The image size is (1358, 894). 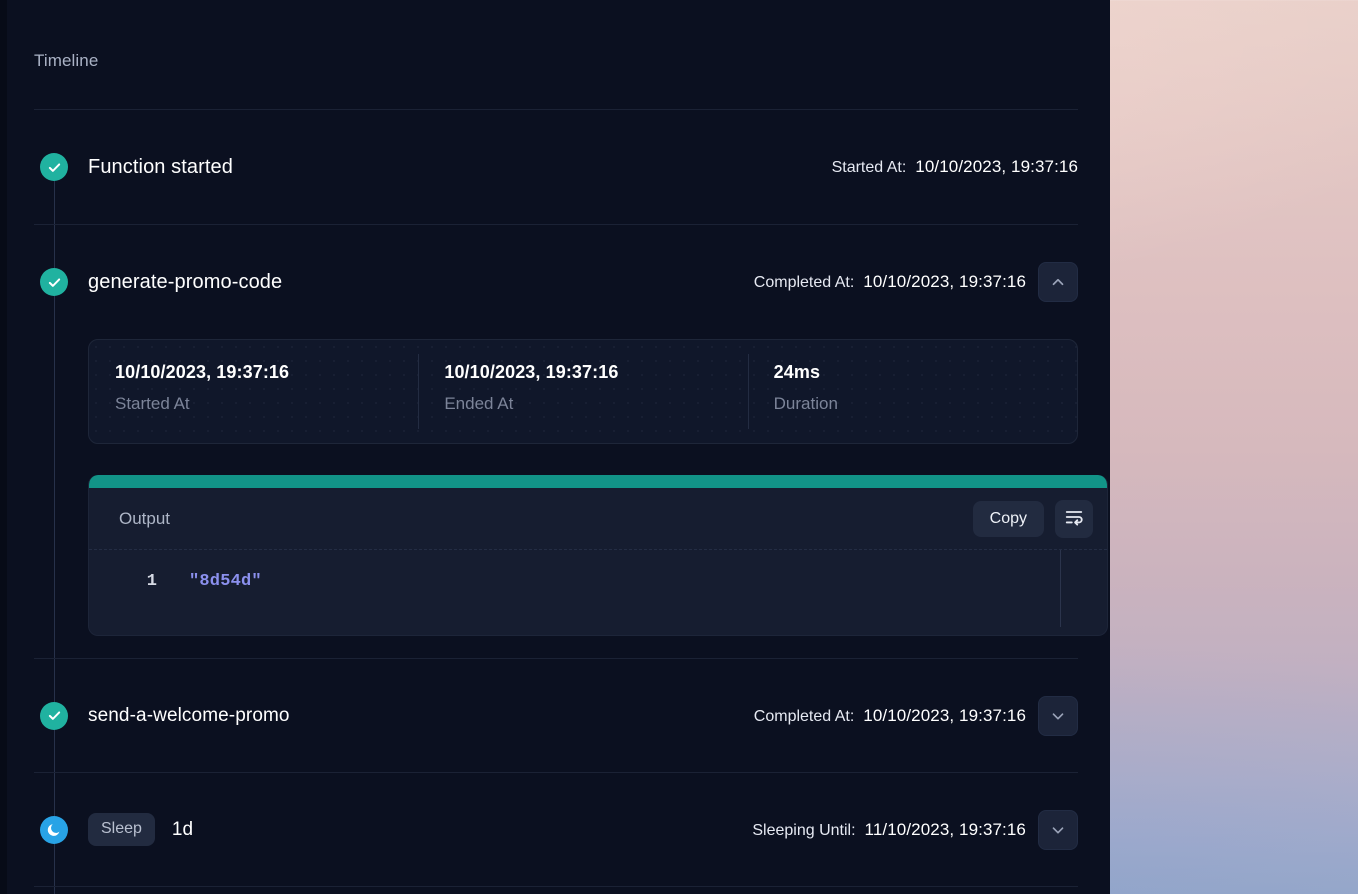 I want to click on row-meta: Sleeping Until: 11/10/2023, 19:37:16, so click(x=889, y=830).